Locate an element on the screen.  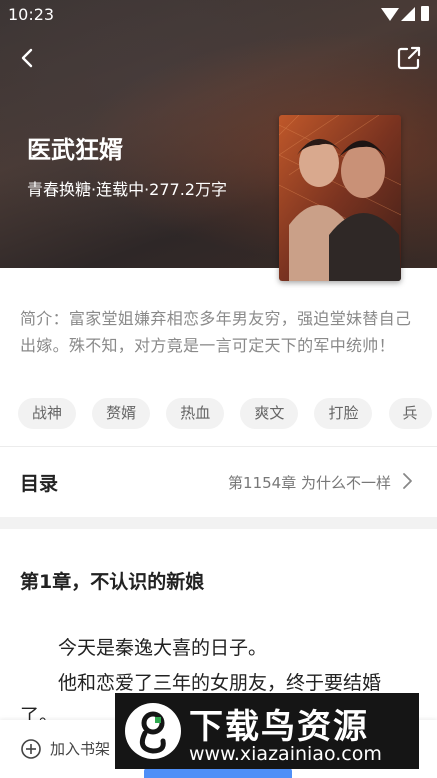
tag: 兵 is located at coordinates (410, 413).